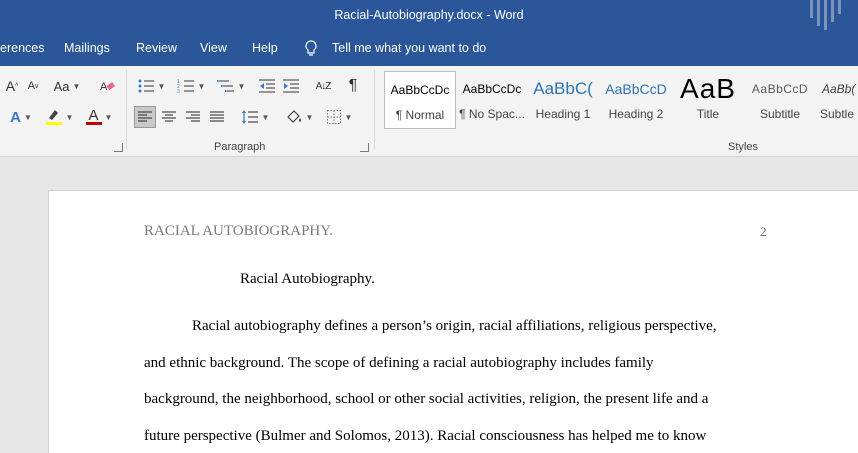  I want to click on numbering-icon: 123, so click(185, 86).